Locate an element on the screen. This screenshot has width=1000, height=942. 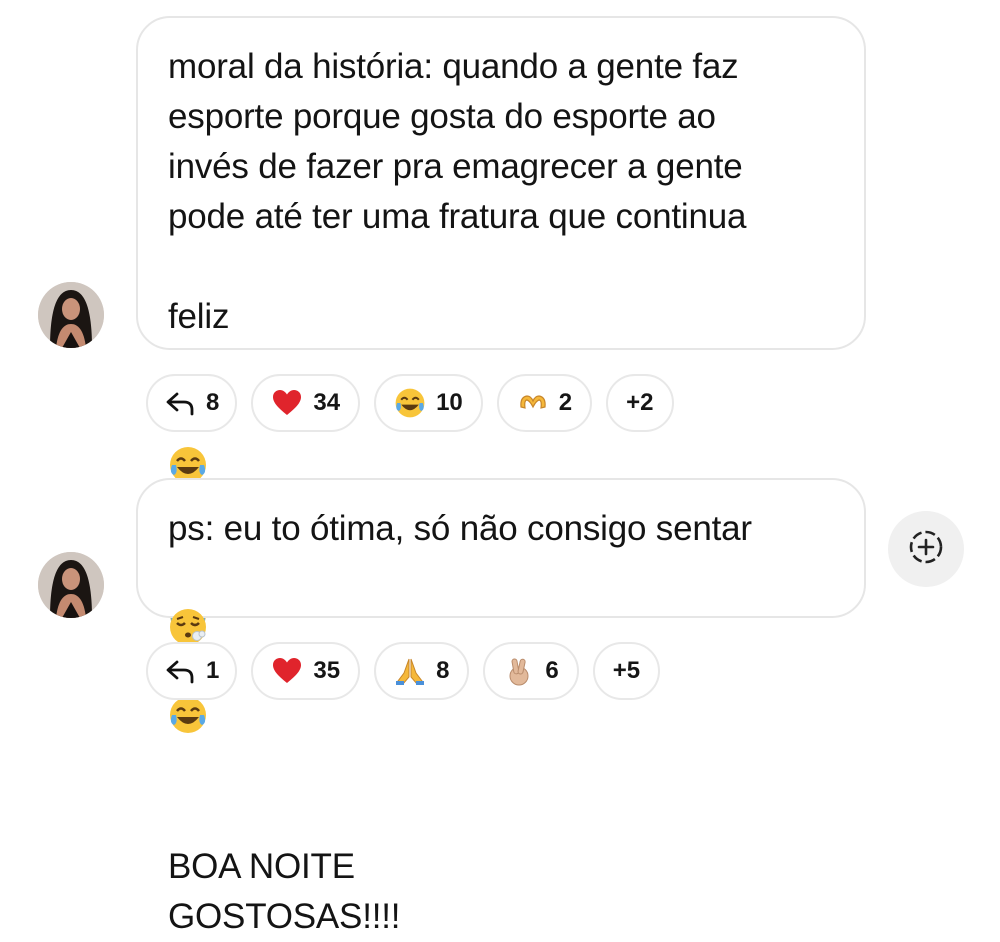
heart-count: 35 is located at coordinates (327, 670).